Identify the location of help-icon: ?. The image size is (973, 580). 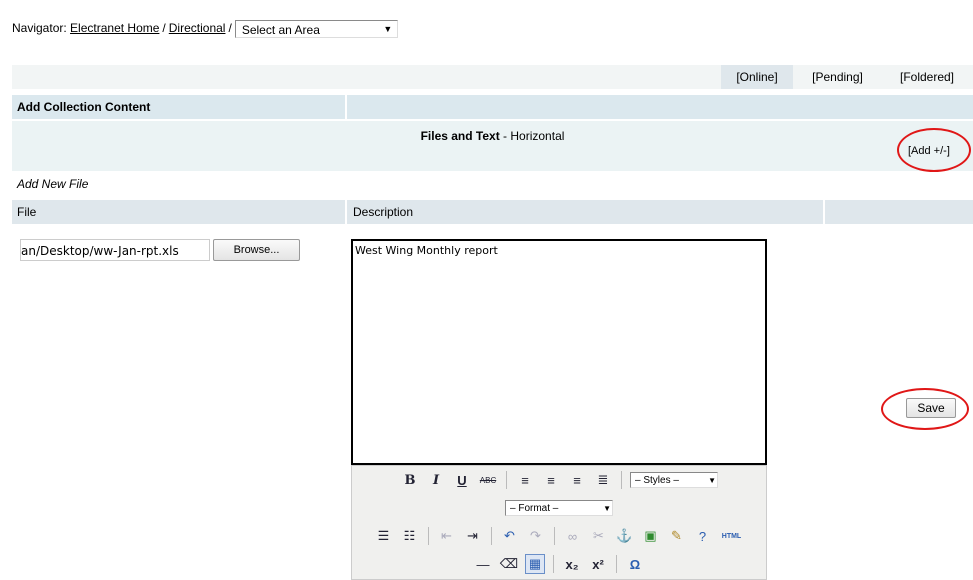
(703, 536).